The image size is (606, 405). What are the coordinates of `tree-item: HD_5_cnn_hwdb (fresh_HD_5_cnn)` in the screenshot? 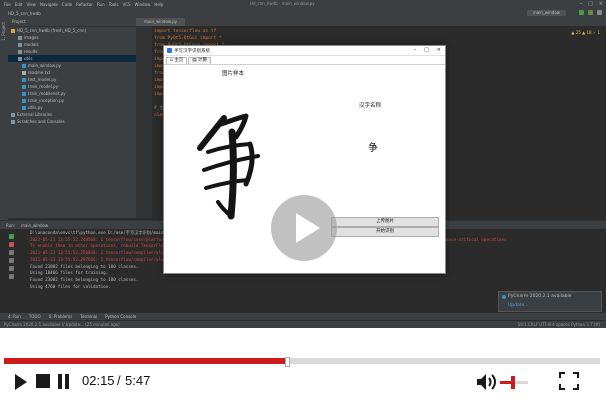 It's located at (72, 30).